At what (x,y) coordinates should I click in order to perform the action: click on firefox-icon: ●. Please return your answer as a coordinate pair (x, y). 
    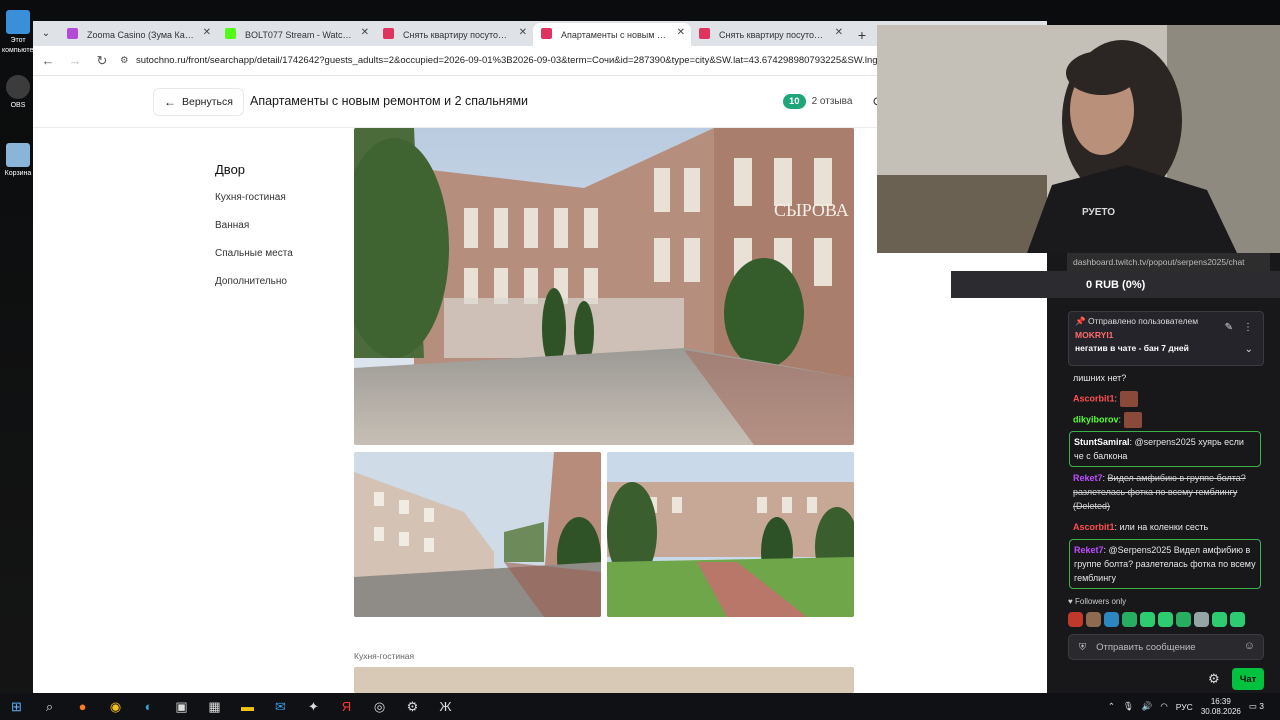
    Looking at the image, I should click on (82, 706).